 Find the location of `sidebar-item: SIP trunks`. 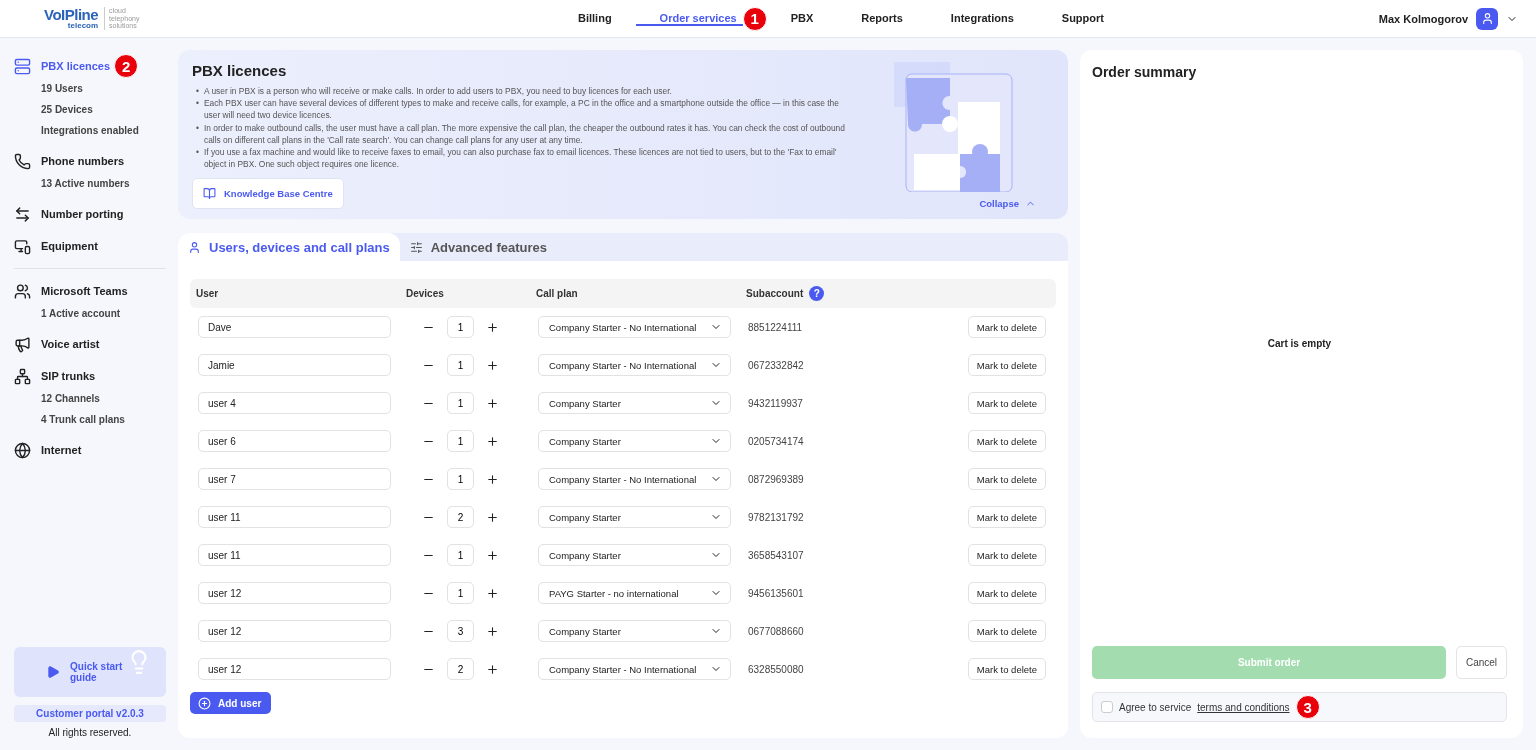

sidebar-item: SIP trunks is located at coordinates (55, 376).